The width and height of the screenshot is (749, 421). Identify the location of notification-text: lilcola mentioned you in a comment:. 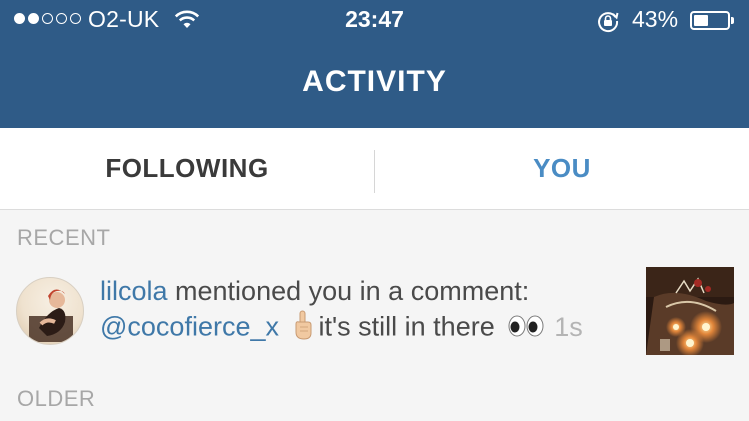
(314, 291).